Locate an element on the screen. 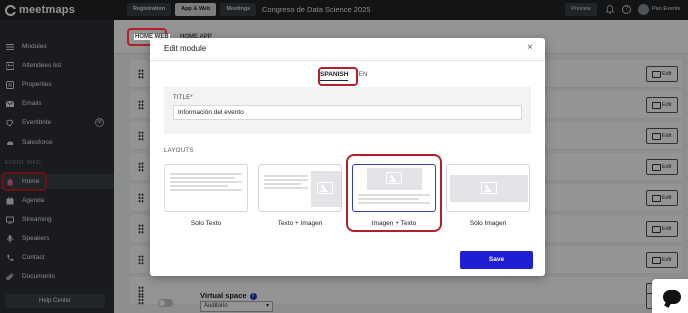 This screenshot has width=688, height=313. layout-highlight is located at coordinates (394, 193).